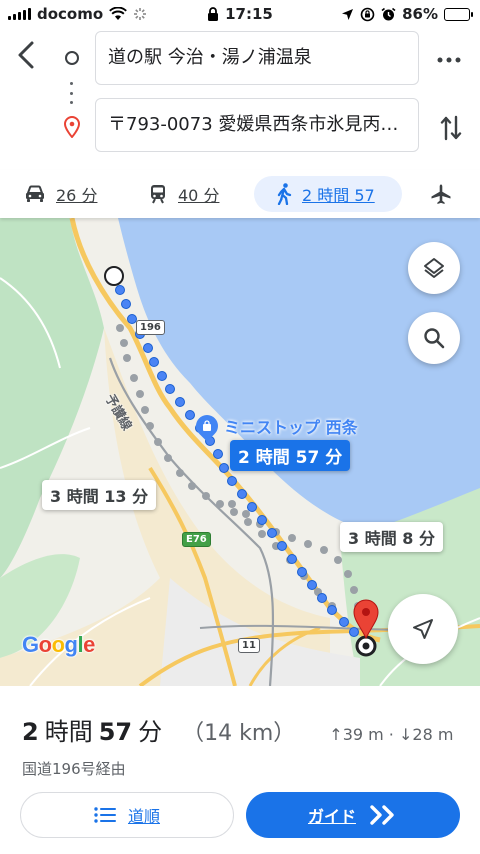  Describe the element at coordinates (458, 14) in the screenshot. I see `battery-charging-icon` at that location.